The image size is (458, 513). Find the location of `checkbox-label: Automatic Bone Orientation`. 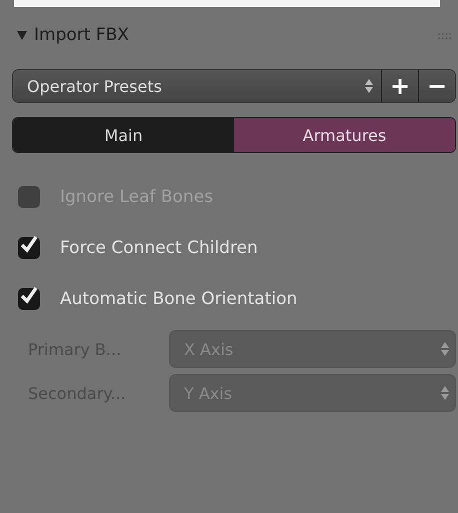

checkbox-label: Automatic Bone Orientation is located at coordinates (179, 298).